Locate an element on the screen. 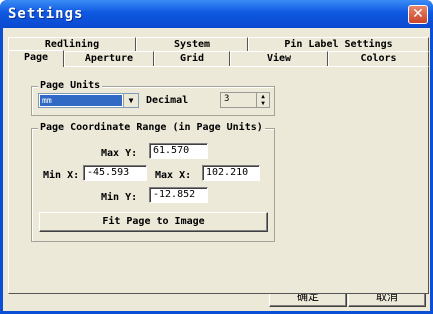  fit-page-to-image-button: Fit Page to Image is located at coordinates (153, 222).